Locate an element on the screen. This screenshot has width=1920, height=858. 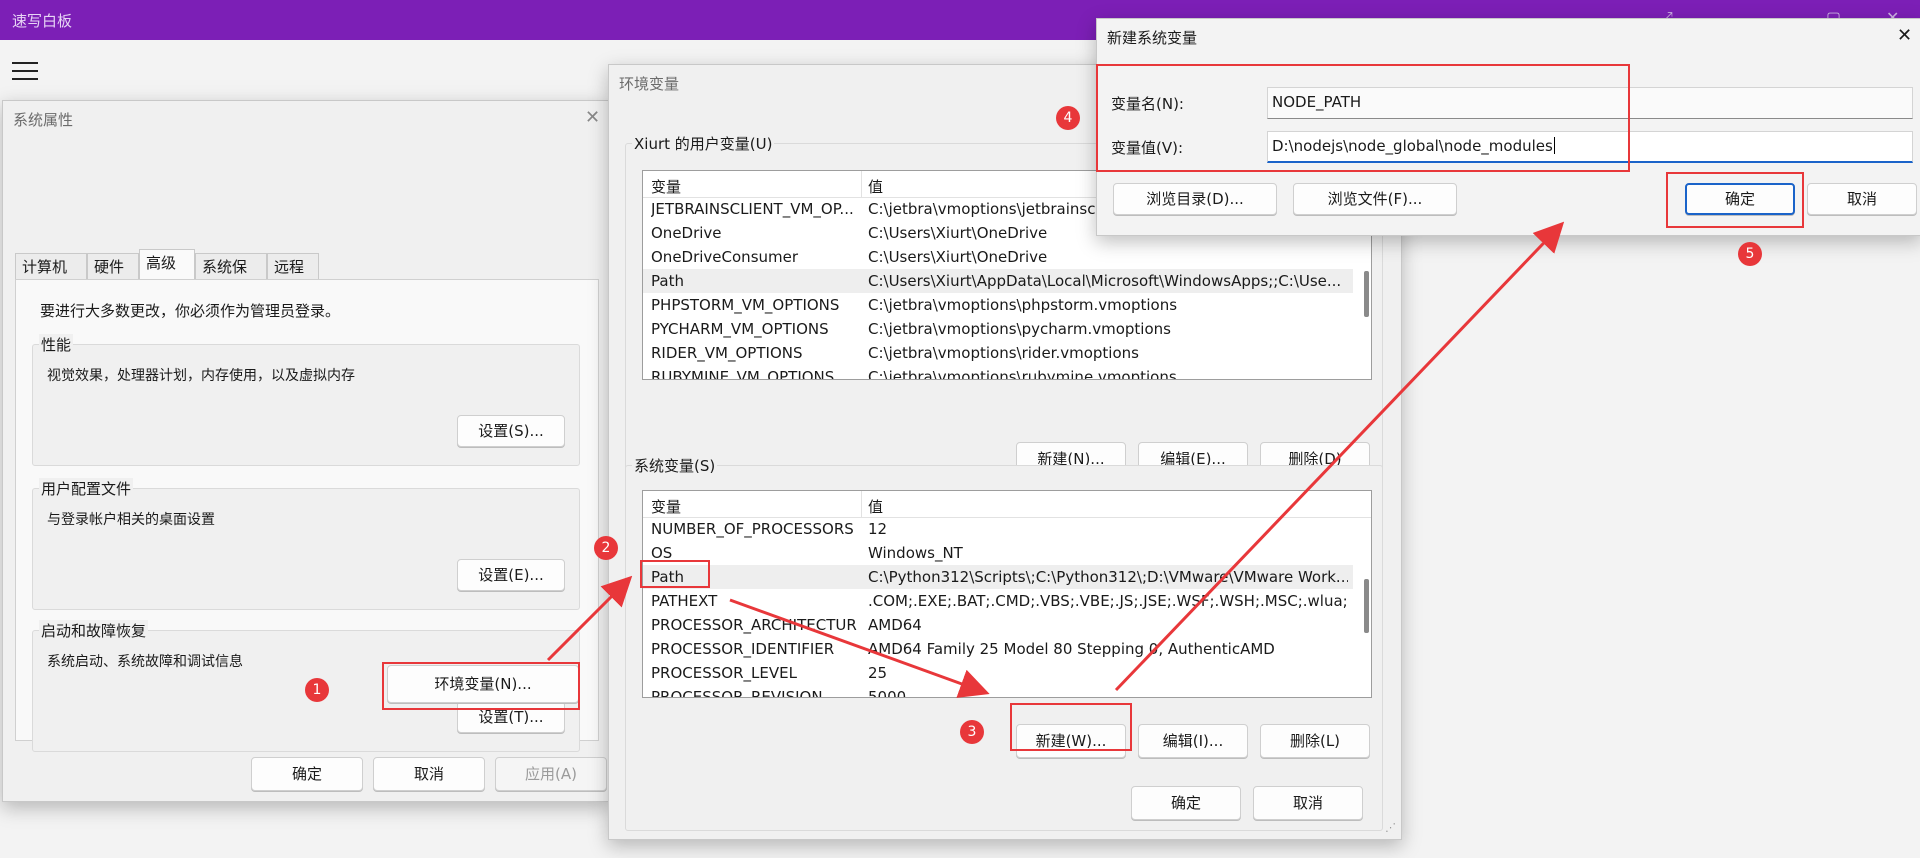
step-marker-4: 4 is located at coordinates (1068, 118).